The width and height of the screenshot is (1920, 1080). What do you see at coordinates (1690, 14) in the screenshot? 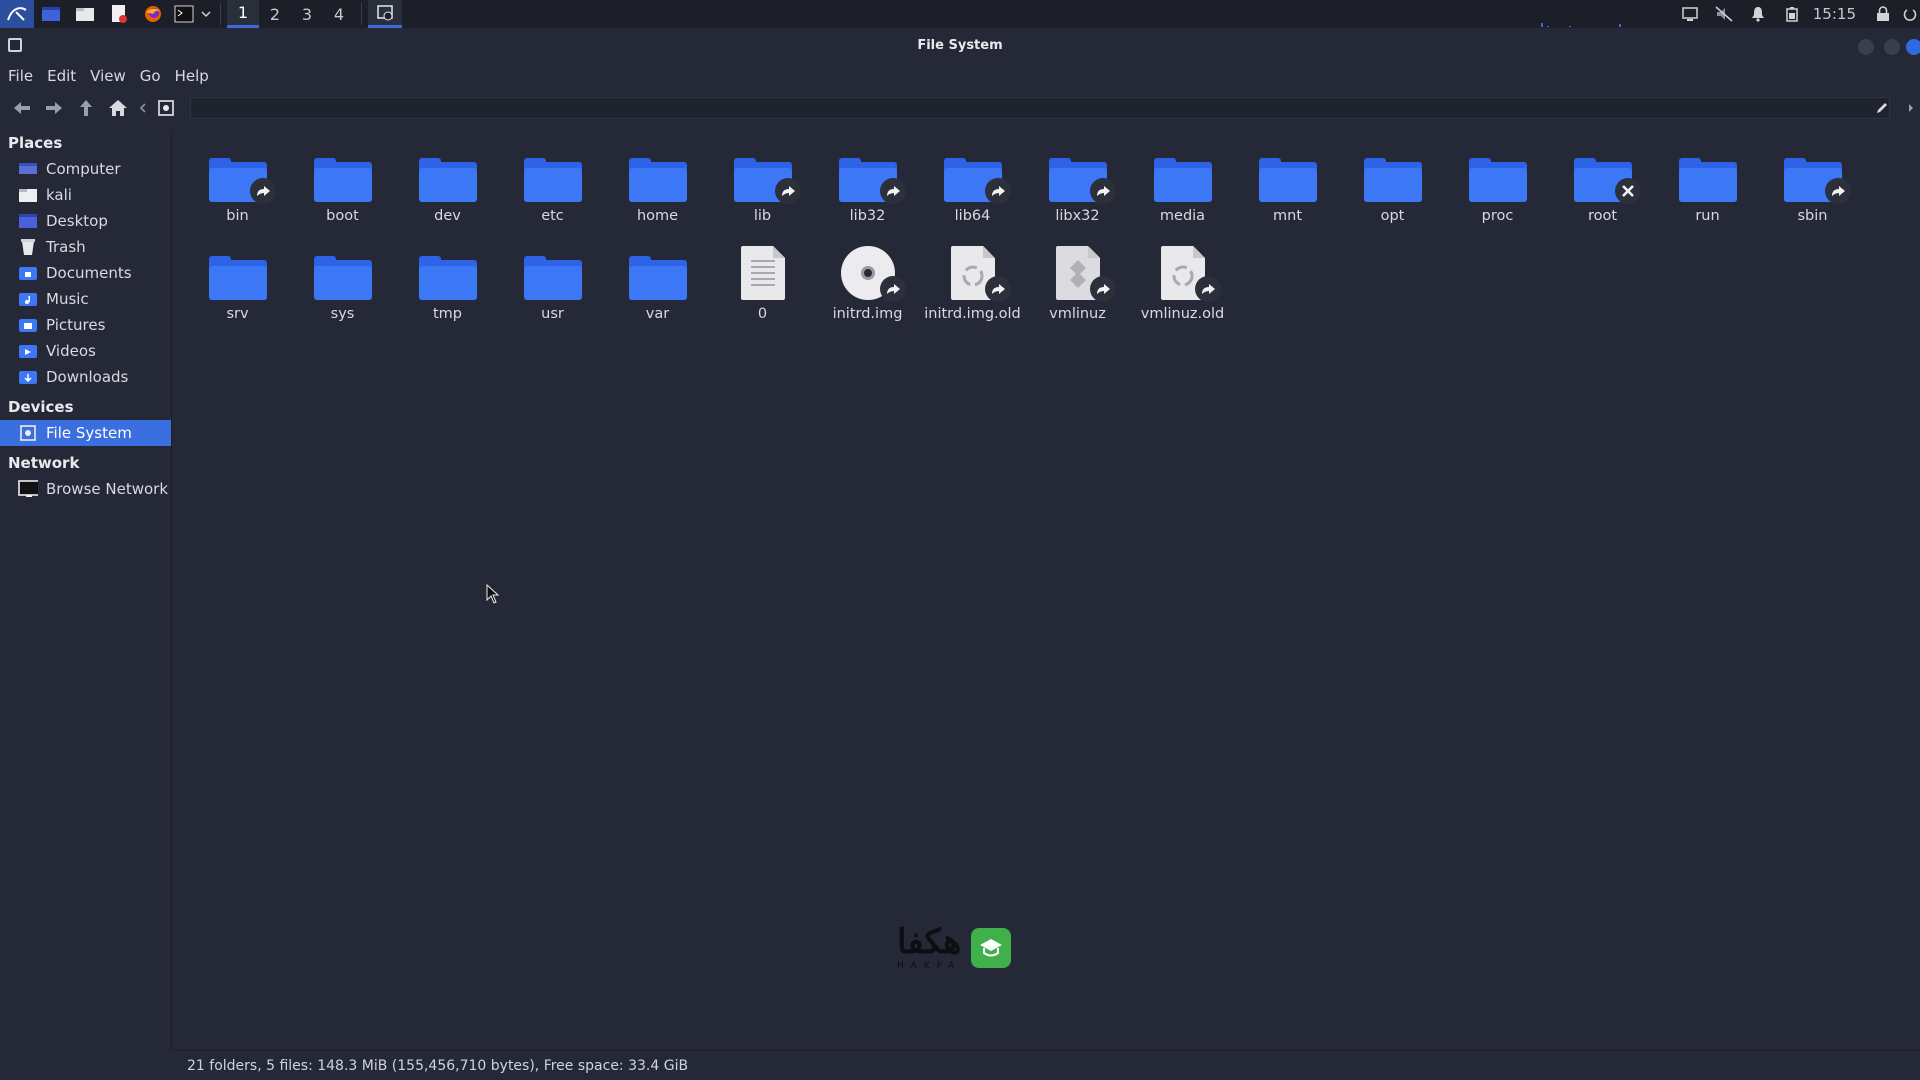
I see `display-icon` at bounding box center [1690, 14].